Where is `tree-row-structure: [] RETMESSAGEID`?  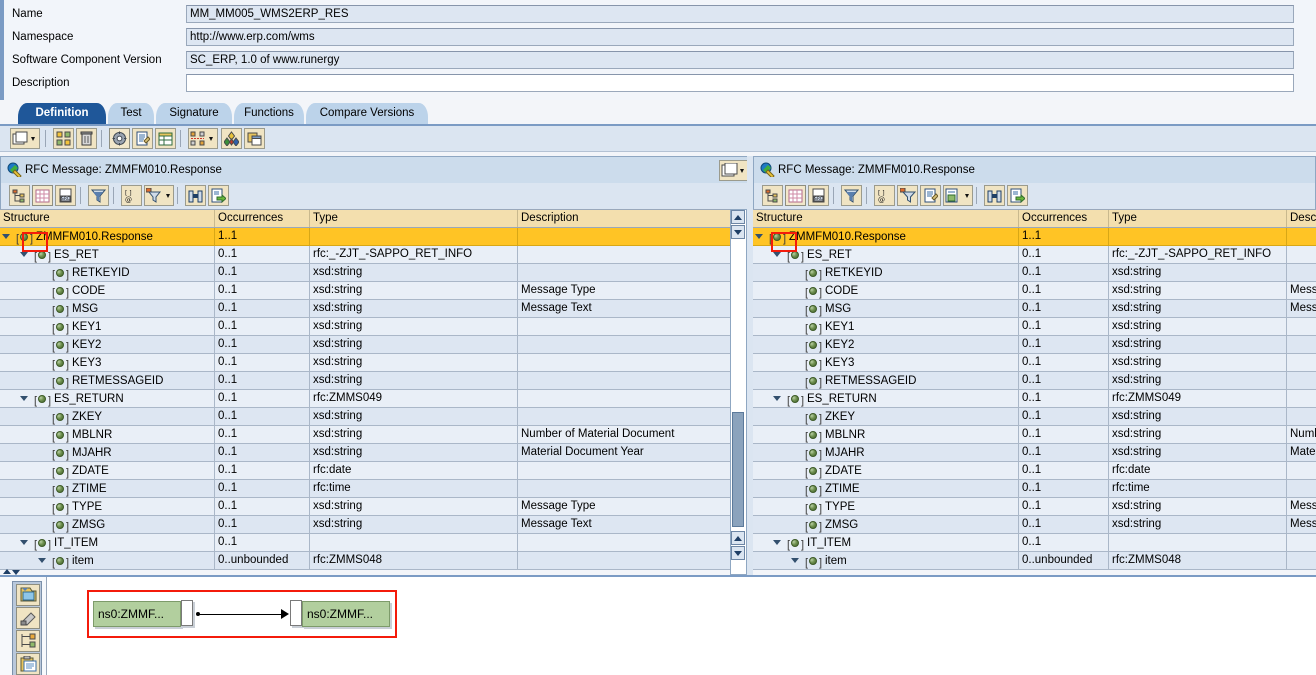 tree-row-structure: [] RETMESSAGEID is located at coordinates (107, 381).